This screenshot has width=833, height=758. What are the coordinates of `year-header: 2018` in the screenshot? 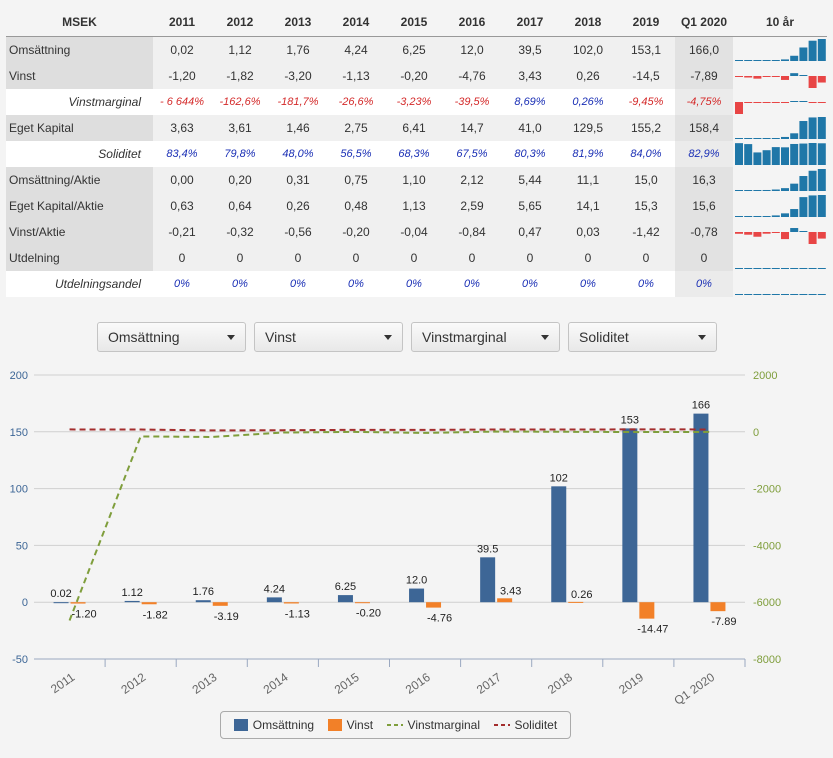 It's located at (588, 23).